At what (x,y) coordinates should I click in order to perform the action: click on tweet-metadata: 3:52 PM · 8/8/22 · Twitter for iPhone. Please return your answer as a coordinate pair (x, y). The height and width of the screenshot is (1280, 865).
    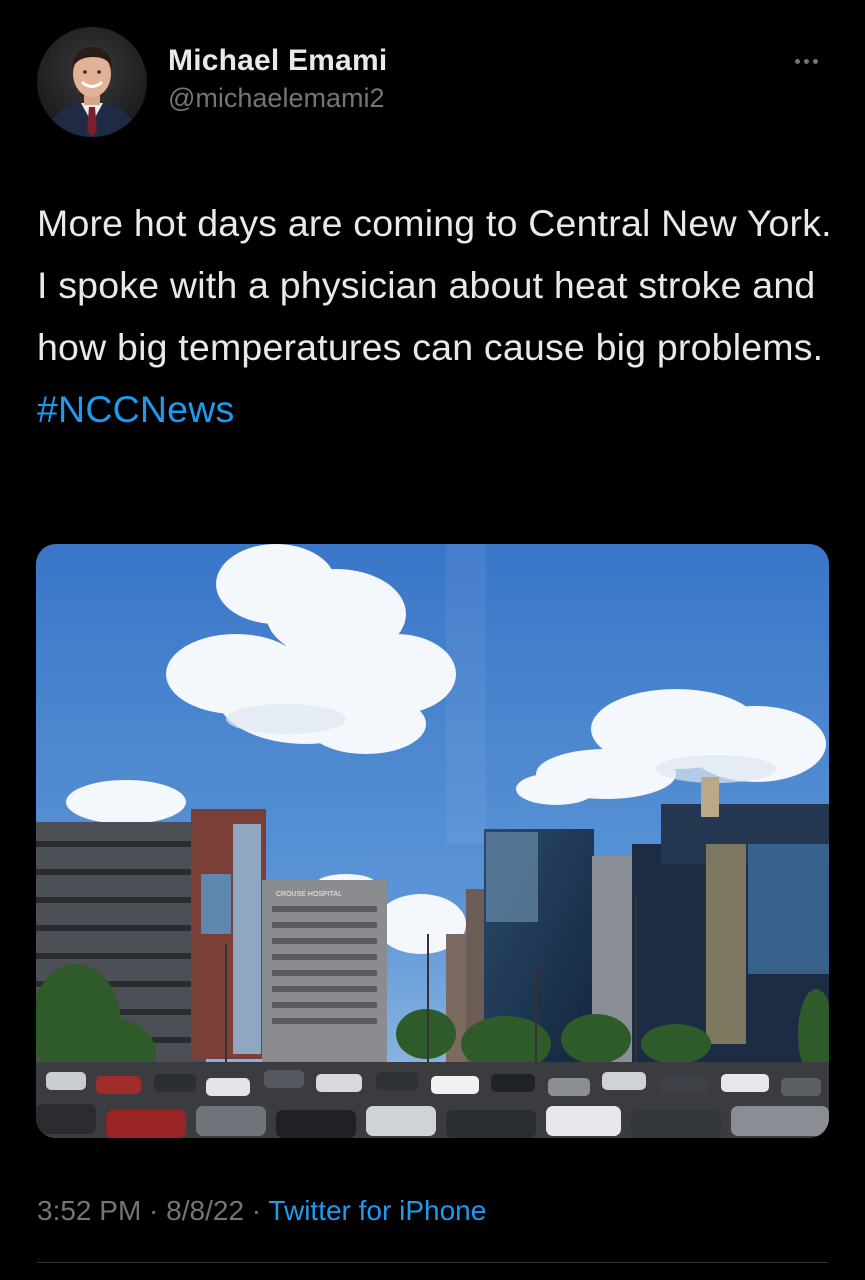
    Looking at the image, I should click on (261, 1211).